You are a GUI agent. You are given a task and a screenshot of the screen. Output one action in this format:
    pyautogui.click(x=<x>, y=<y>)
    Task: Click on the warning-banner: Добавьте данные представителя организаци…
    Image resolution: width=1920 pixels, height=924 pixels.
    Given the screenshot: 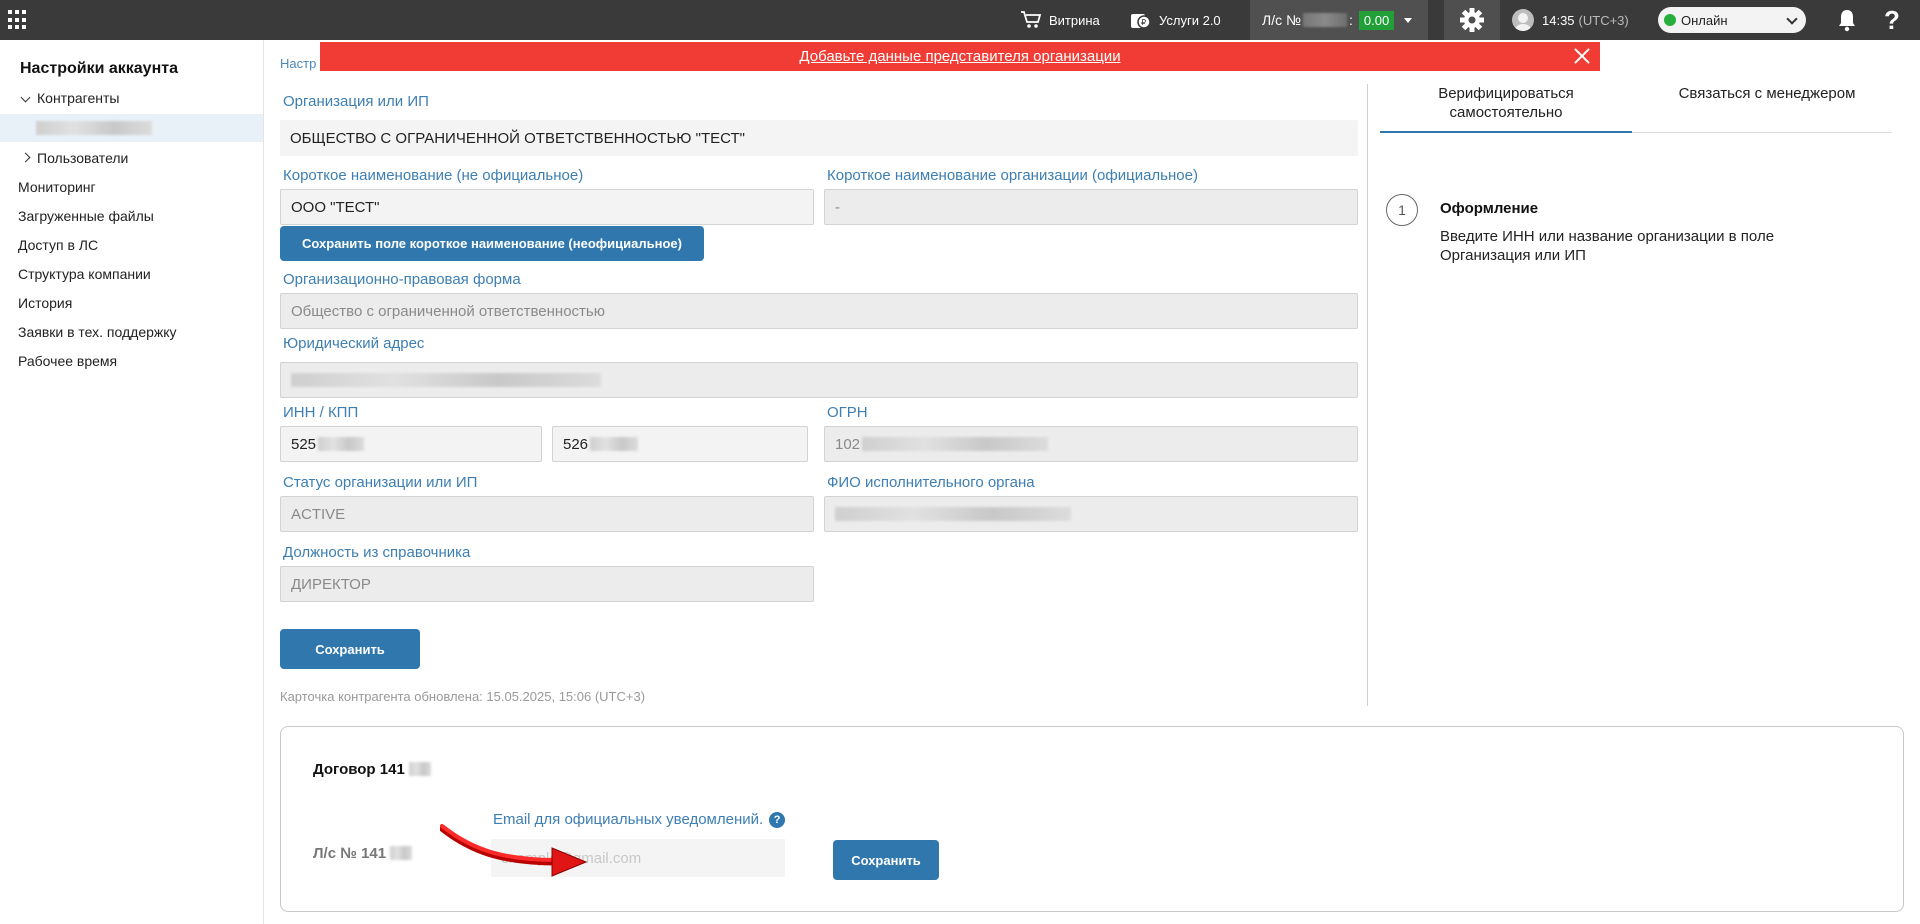 What is the action you would take?
    pyautogui.click(x=960, y=56)
    